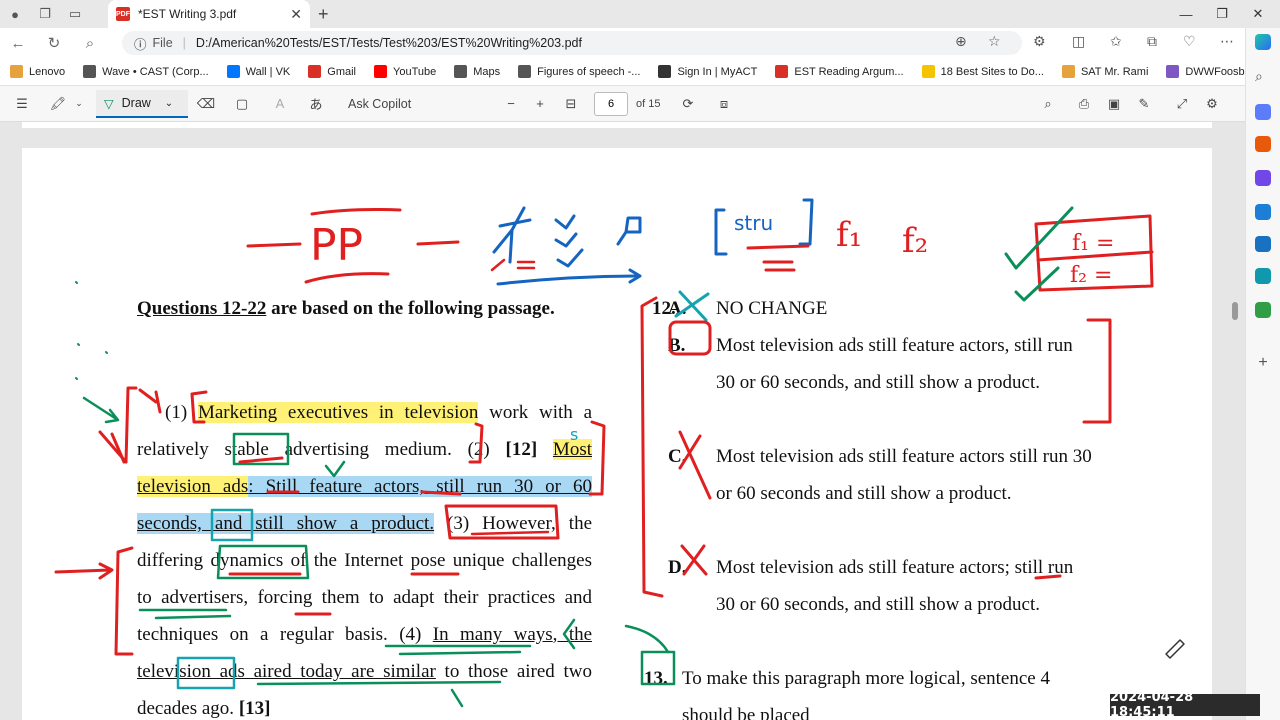 The image size is (1280, 720). I want to click on bookmark-item: Wall | VK, so click(258, 71).